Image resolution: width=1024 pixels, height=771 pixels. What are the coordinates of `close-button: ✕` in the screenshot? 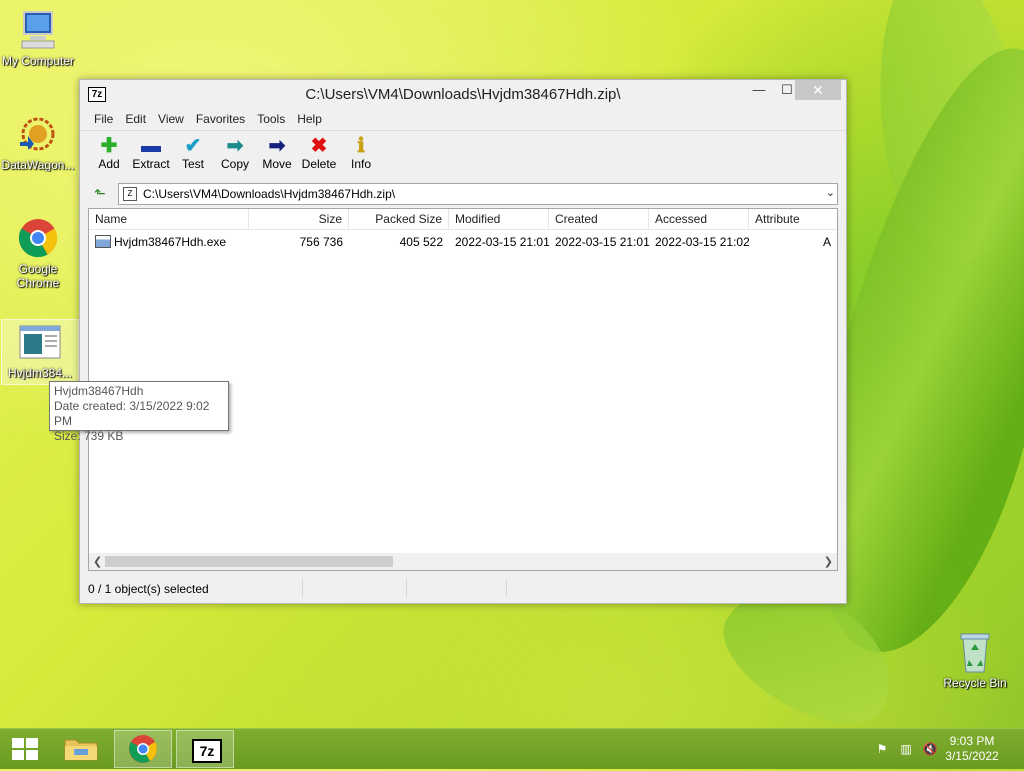 It's located at (818, 90).